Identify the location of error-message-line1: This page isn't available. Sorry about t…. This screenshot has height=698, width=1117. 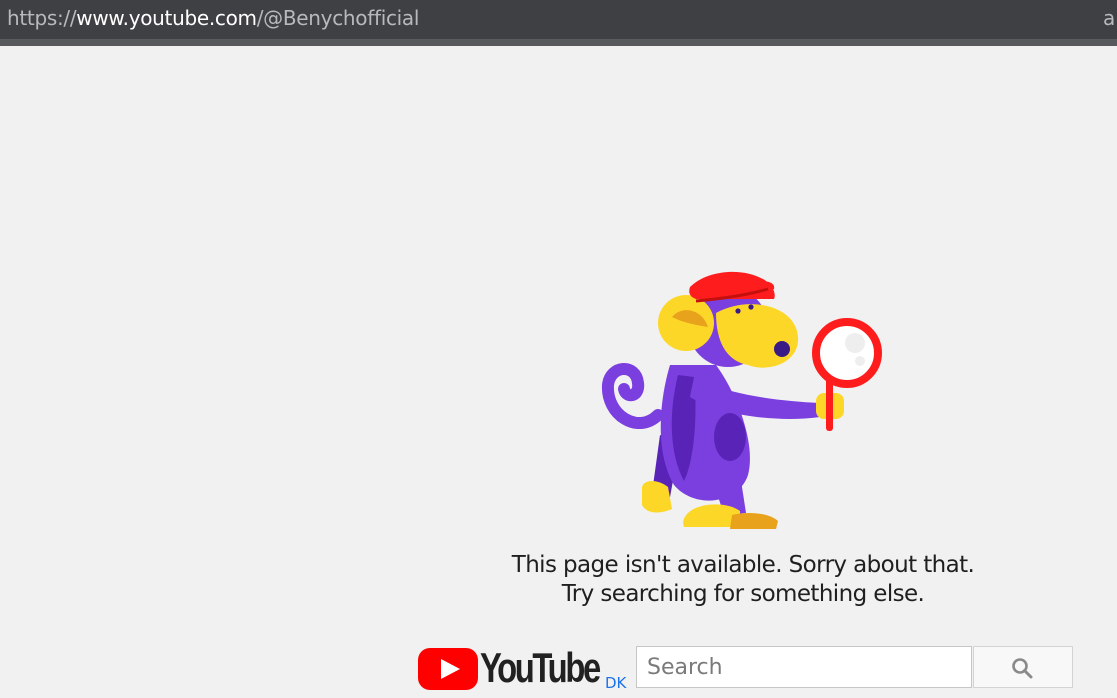
(743, 565).